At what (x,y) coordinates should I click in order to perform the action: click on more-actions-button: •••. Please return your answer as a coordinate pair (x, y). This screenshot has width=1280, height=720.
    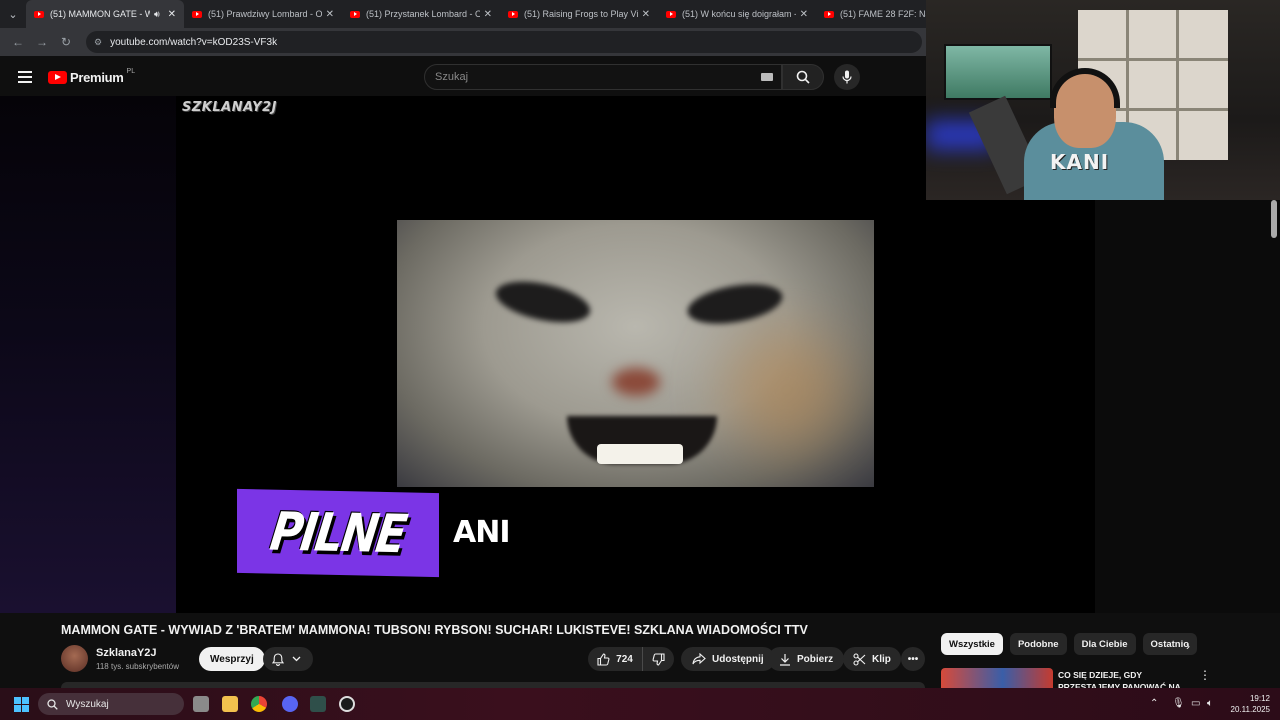
    Looking at the image, I should click on (913, 659).